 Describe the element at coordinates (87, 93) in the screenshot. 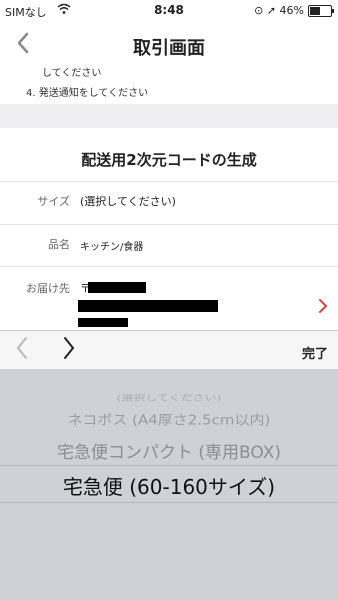

I see `step-4-text: 4. 発送通知をしてください` at that location.